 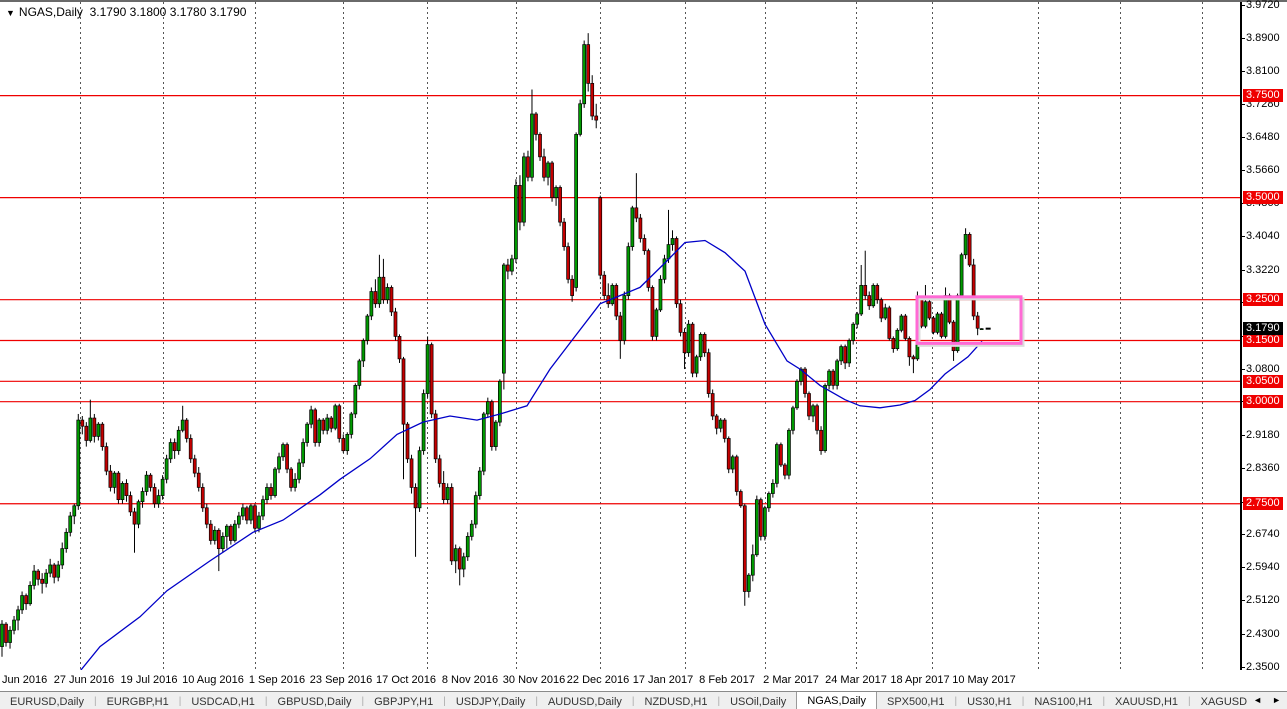 I want to click on tab-us30-h1: US30,H1, so click(x=989, y=700).